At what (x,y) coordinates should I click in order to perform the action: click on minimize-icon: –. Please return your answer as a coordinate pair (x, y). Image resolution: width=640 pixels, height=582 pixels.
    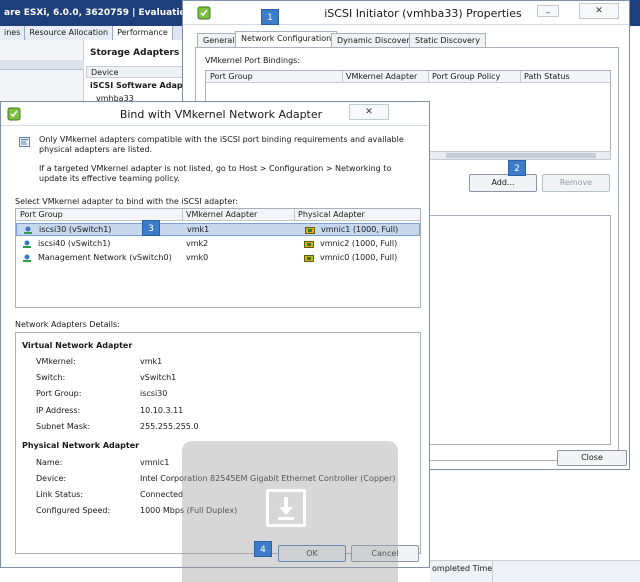
    Looking at the image, I should click on (548, 13).